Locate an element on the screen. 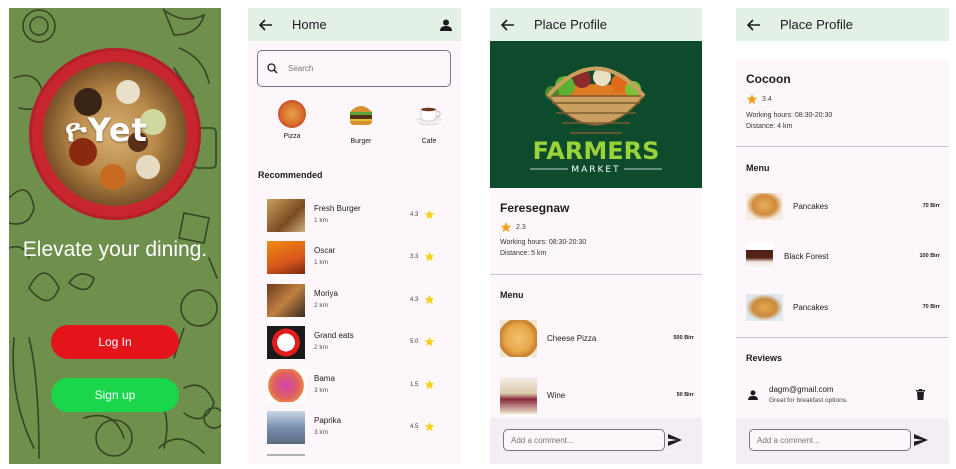  burger-icon is located at coordinates (361, 115).